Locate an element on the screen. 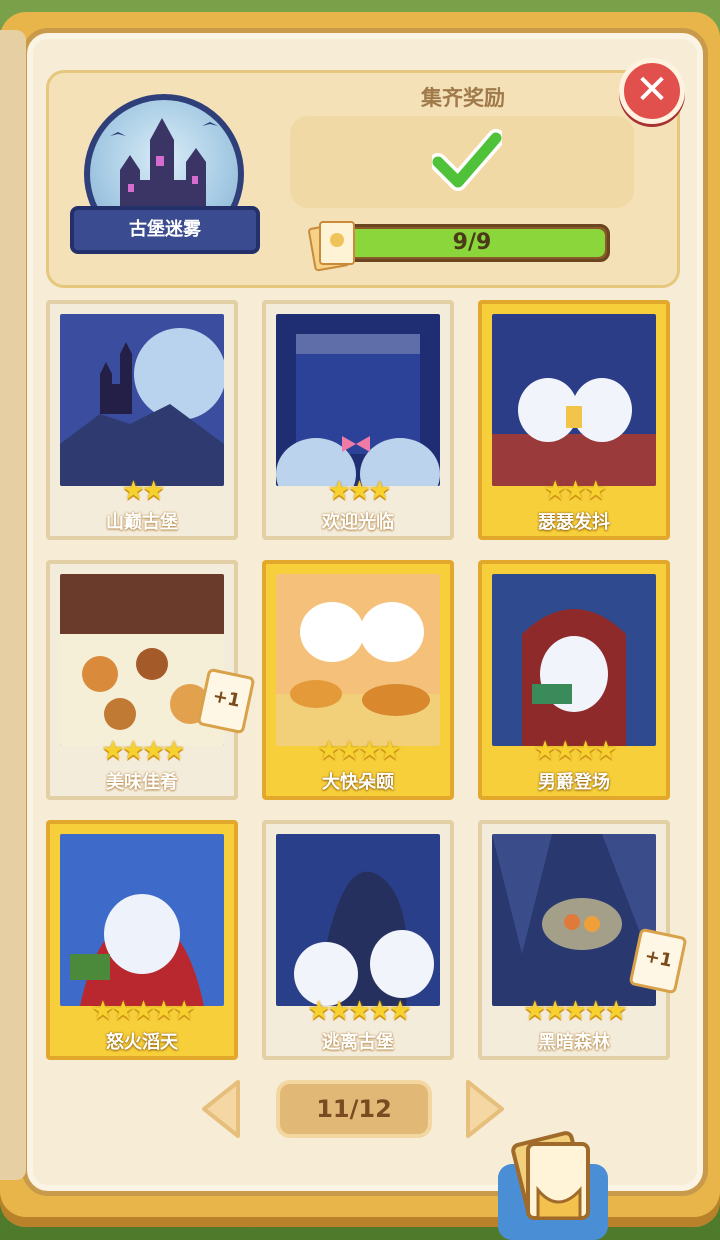 Image resolution: width=720 pixels, height=1240 pixels. close-icon: ✕ is located at coordinates (652, 90).